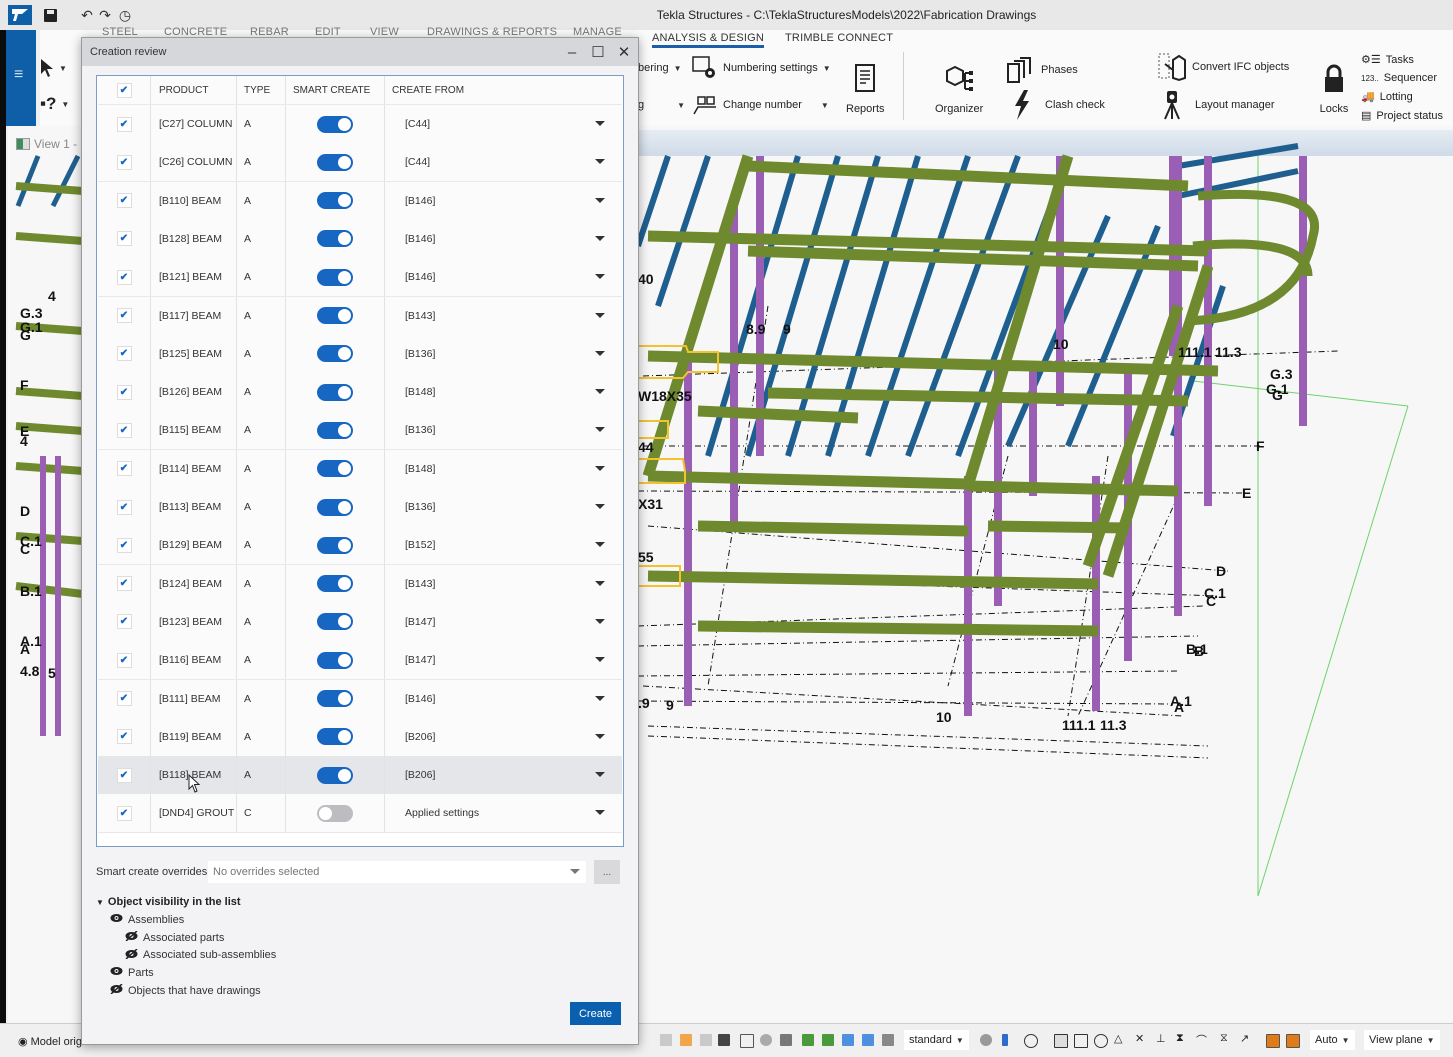 The image size is (1453, 1057). What do you see at coordinates (1031, 1041) in the screenshot?
I see `eye-icon` at bounding box center [1031, 1041].